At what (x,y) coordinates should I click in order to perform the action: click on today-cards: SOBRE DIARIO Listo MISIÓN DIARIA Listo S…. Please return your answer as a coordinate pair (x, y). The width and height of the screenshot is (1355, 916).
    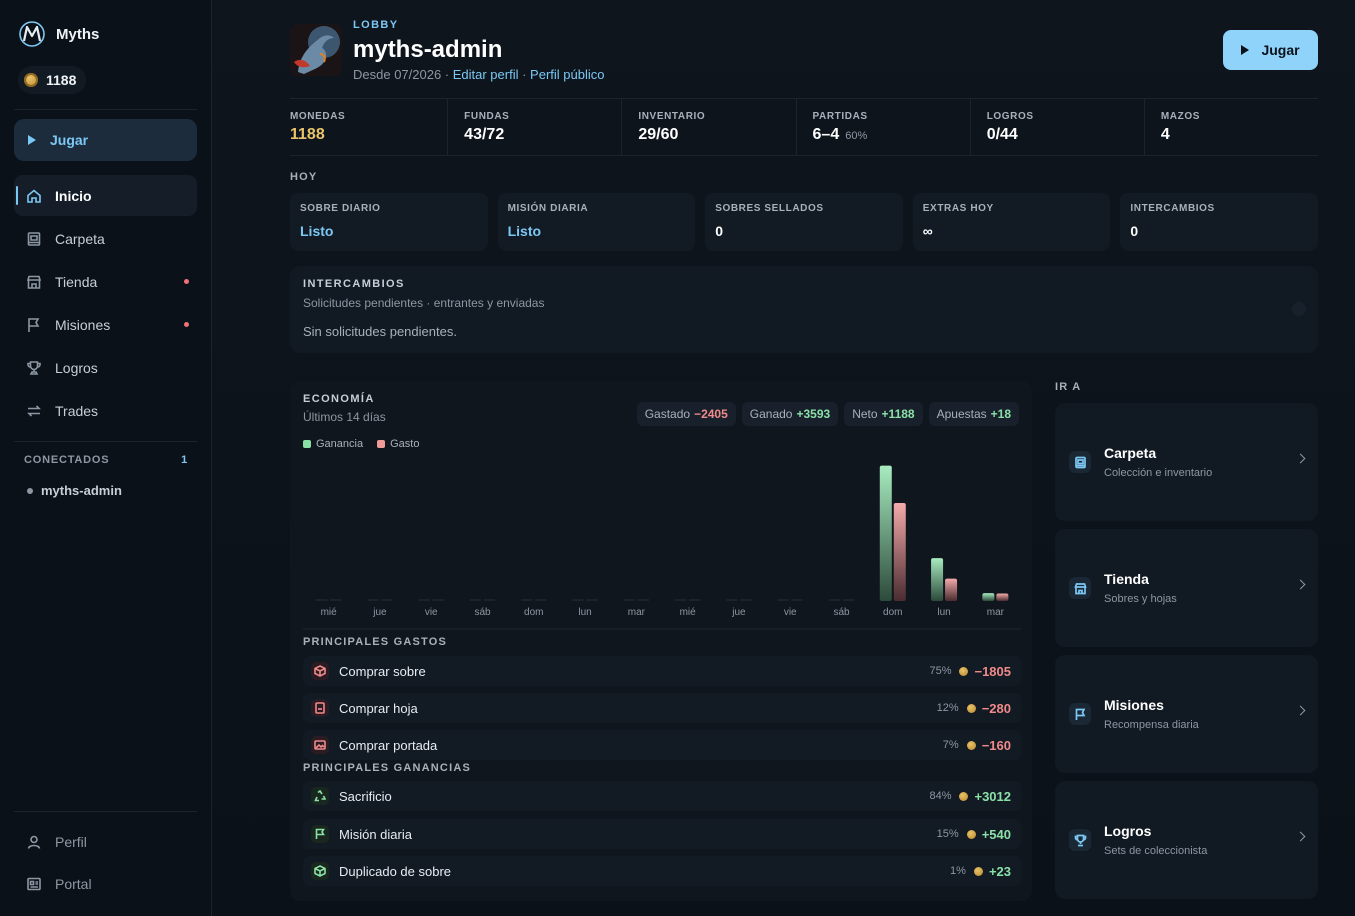
    Looking at the image, I should click on (804, 222).